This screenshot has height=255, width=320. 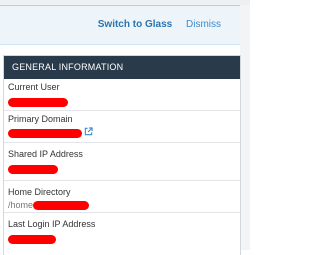 What do you see at coordinates (21, 205) in the screenshot?
I see `home-directory-value: /home` at bounding box center [21, 205].